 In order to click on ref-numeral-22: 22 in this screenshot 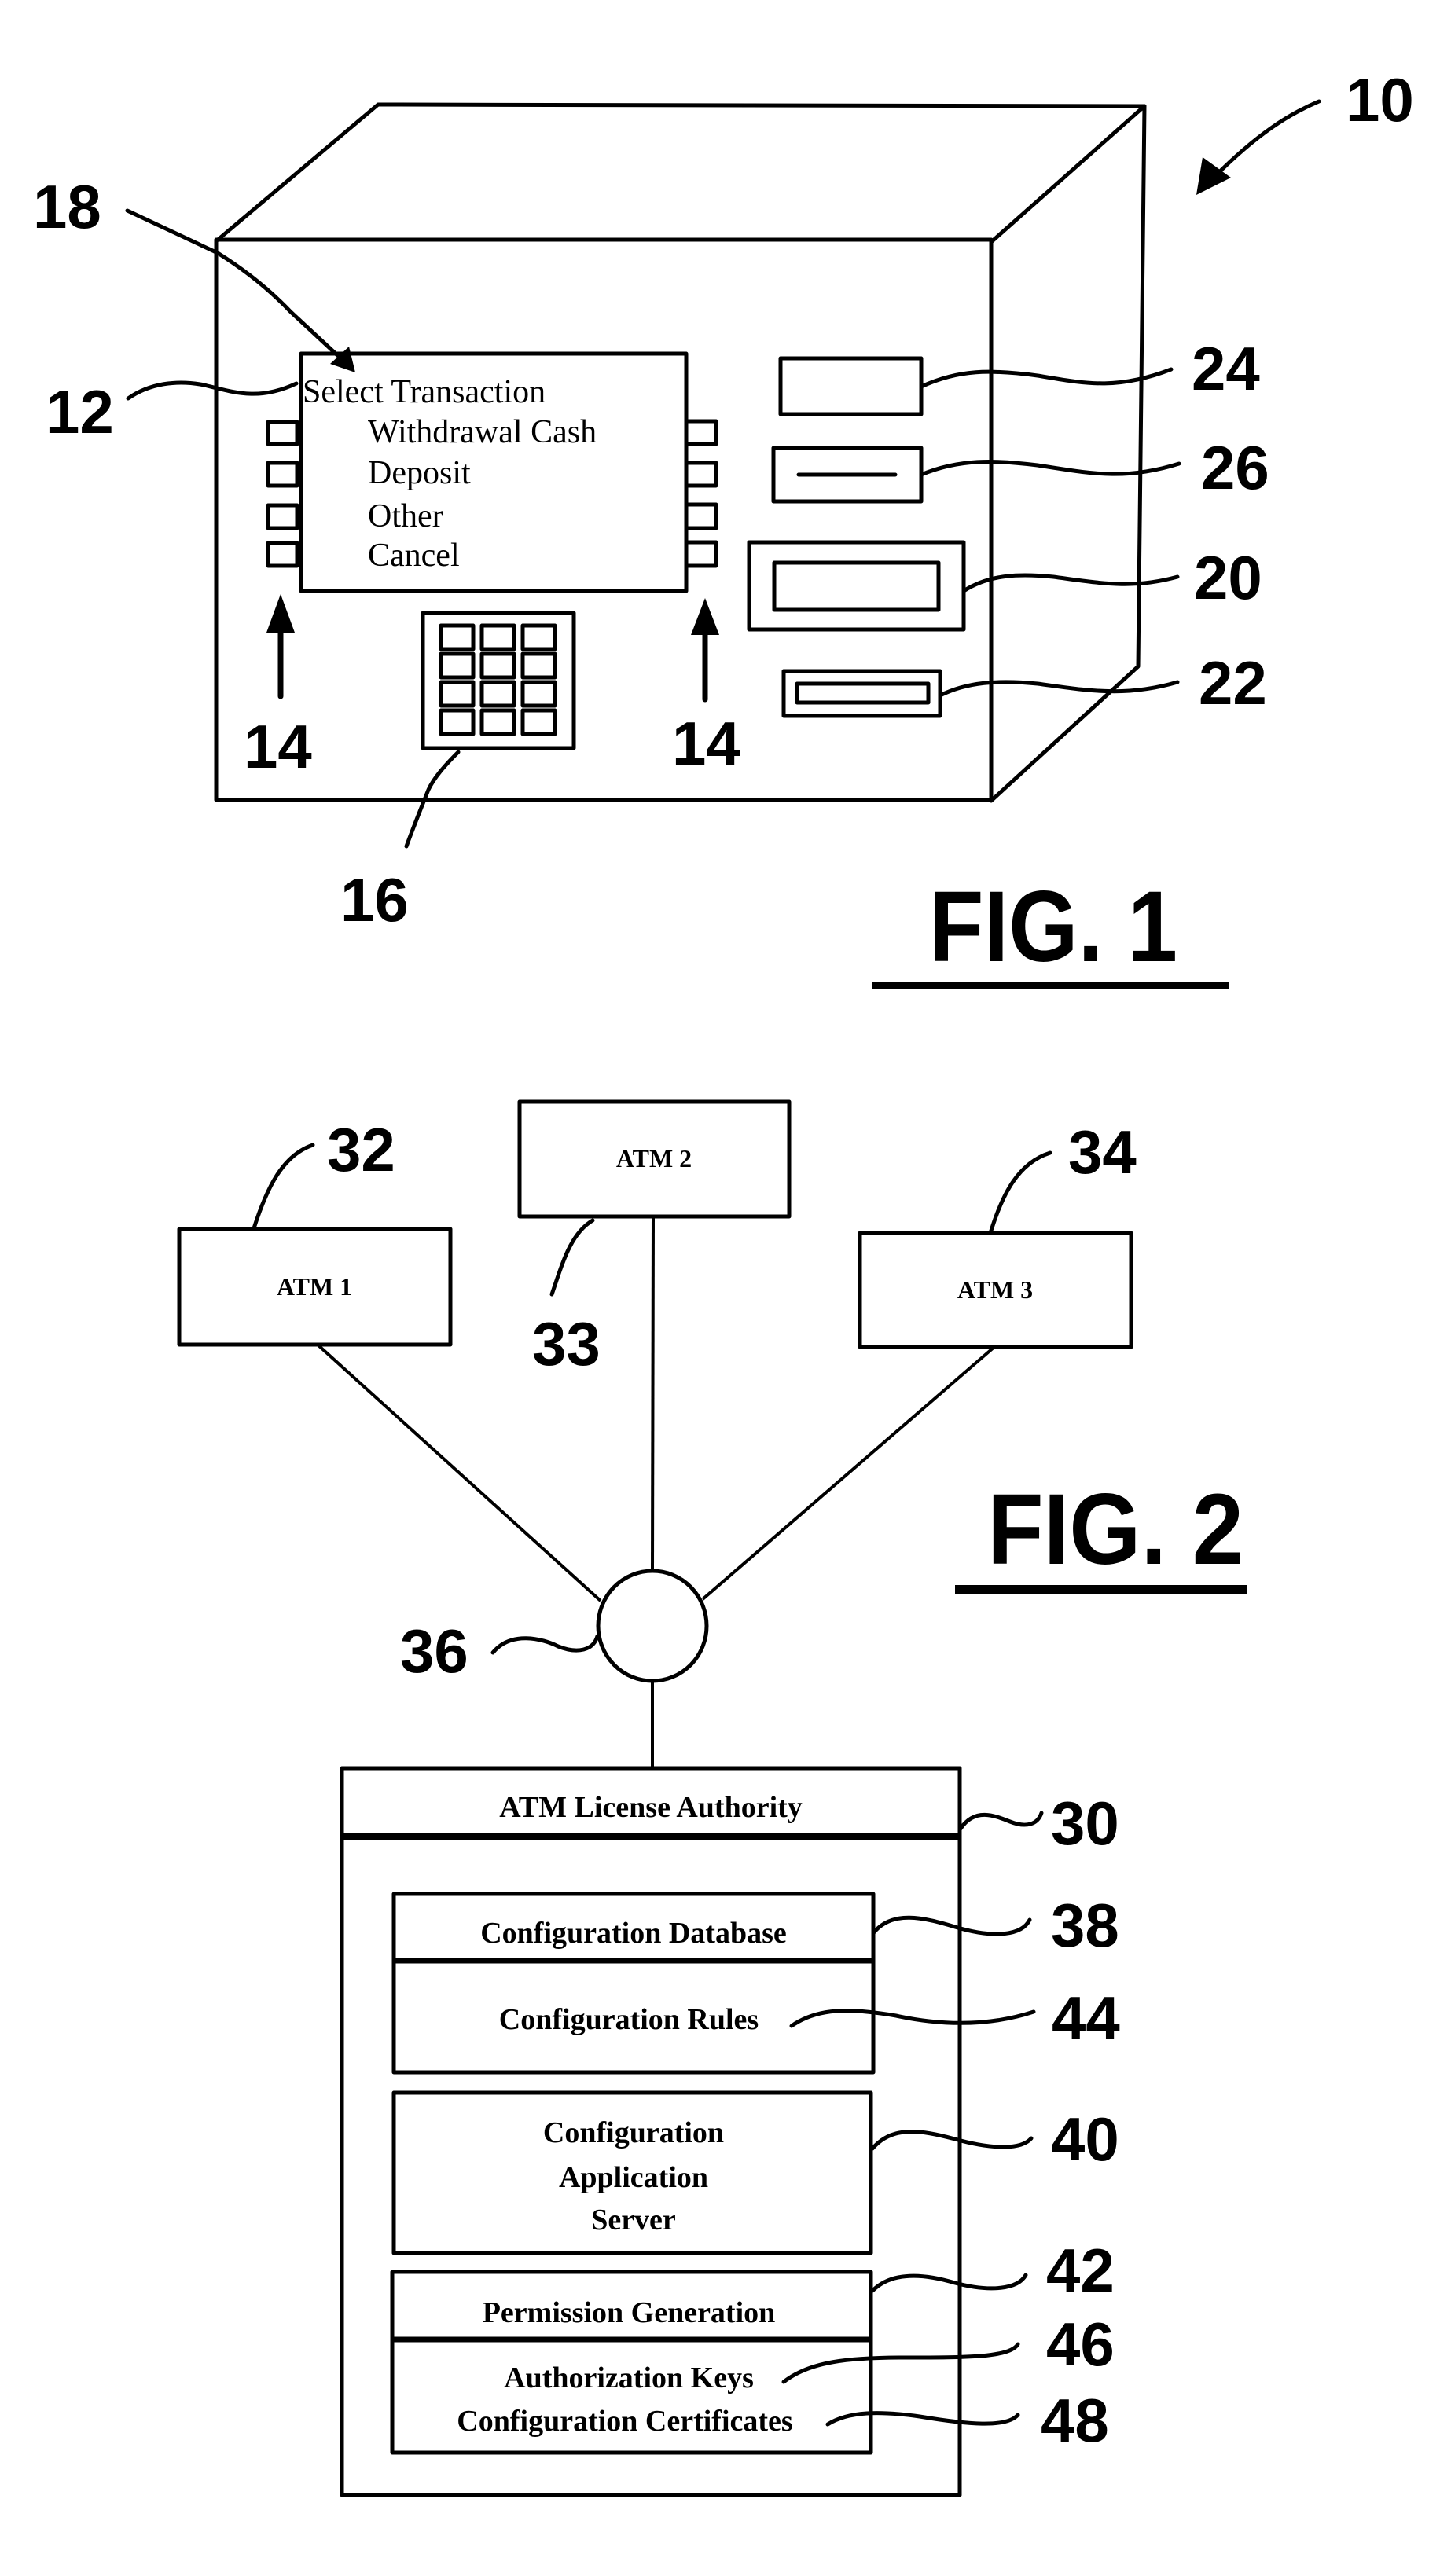, I will do `click(1233, 682)`.